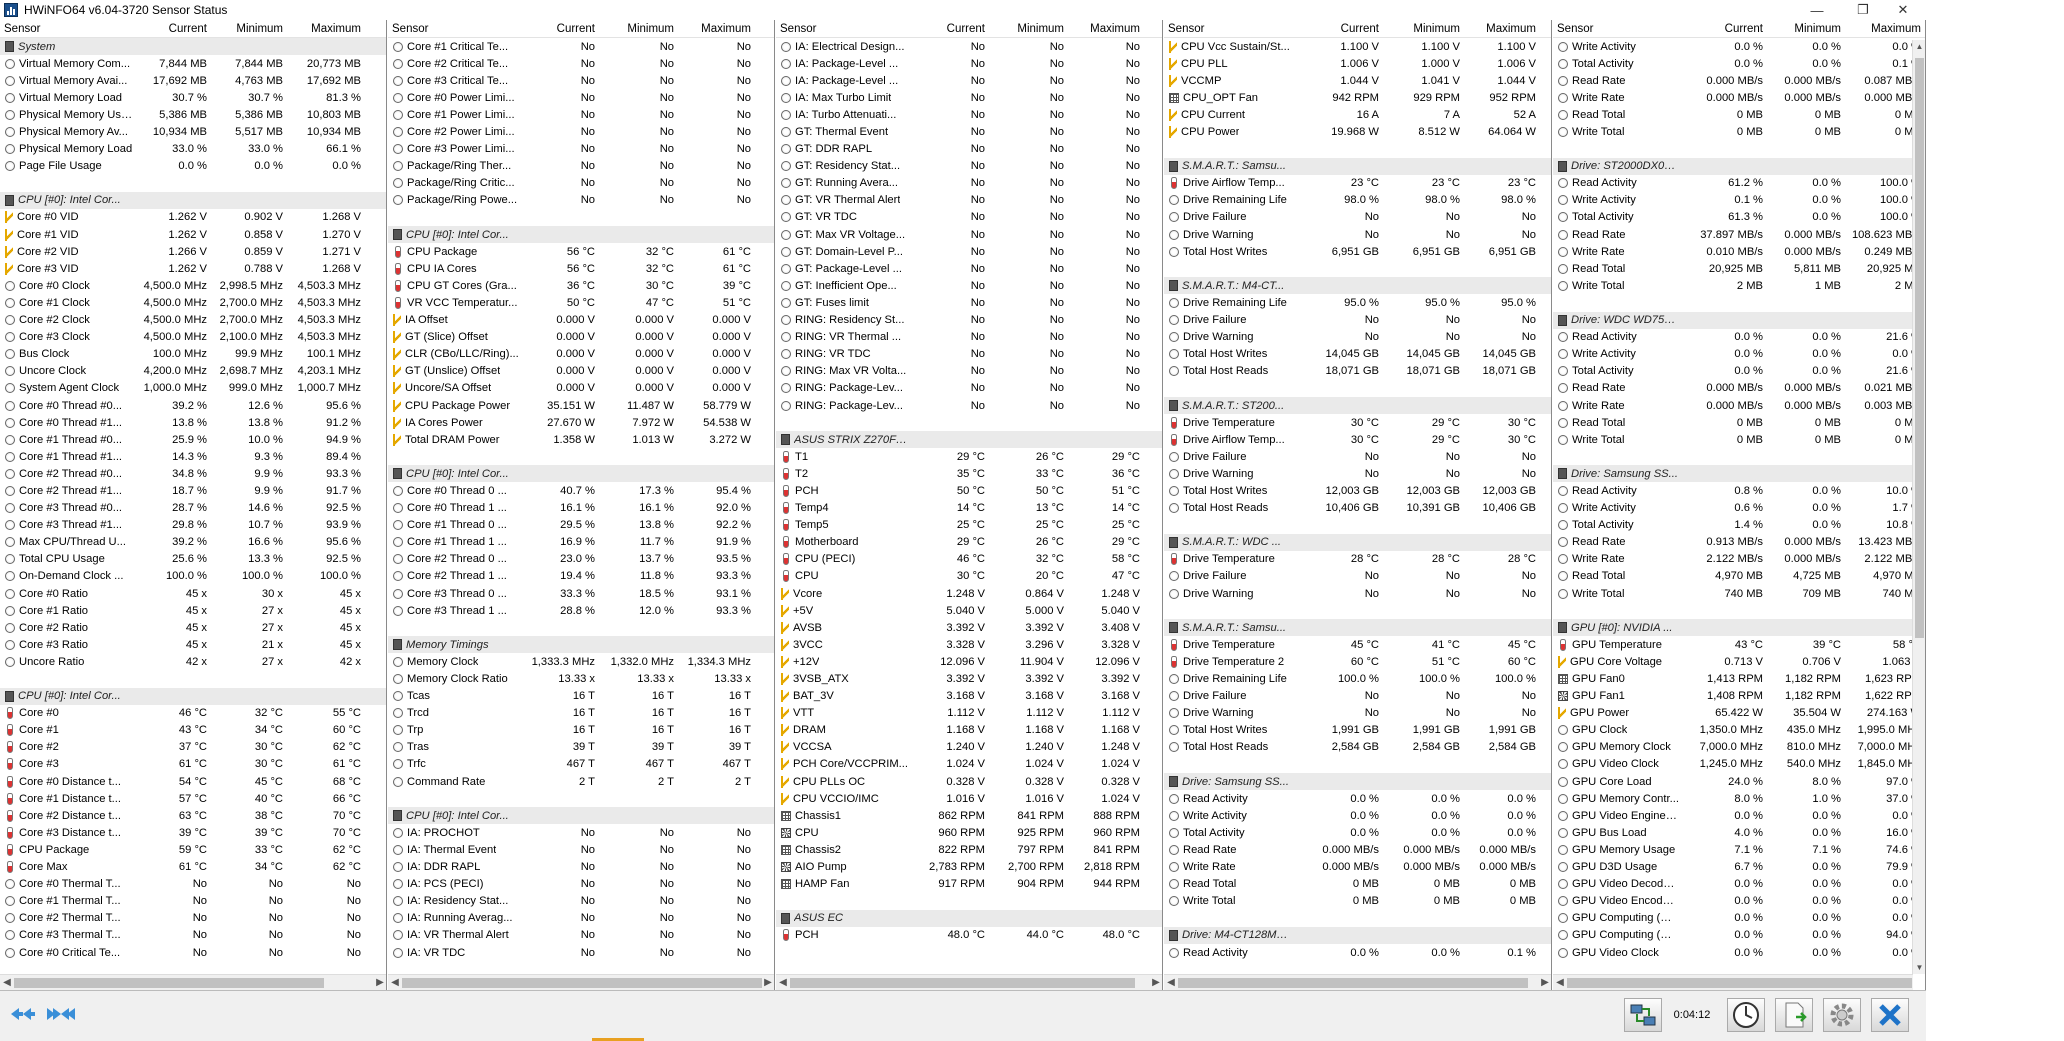  Describe the element at coordinates (581, 388) in the screenshot. I see `sensor-row: Uncore/SA Offset 0.000 V 0.000 V 0.000 V` at that location.